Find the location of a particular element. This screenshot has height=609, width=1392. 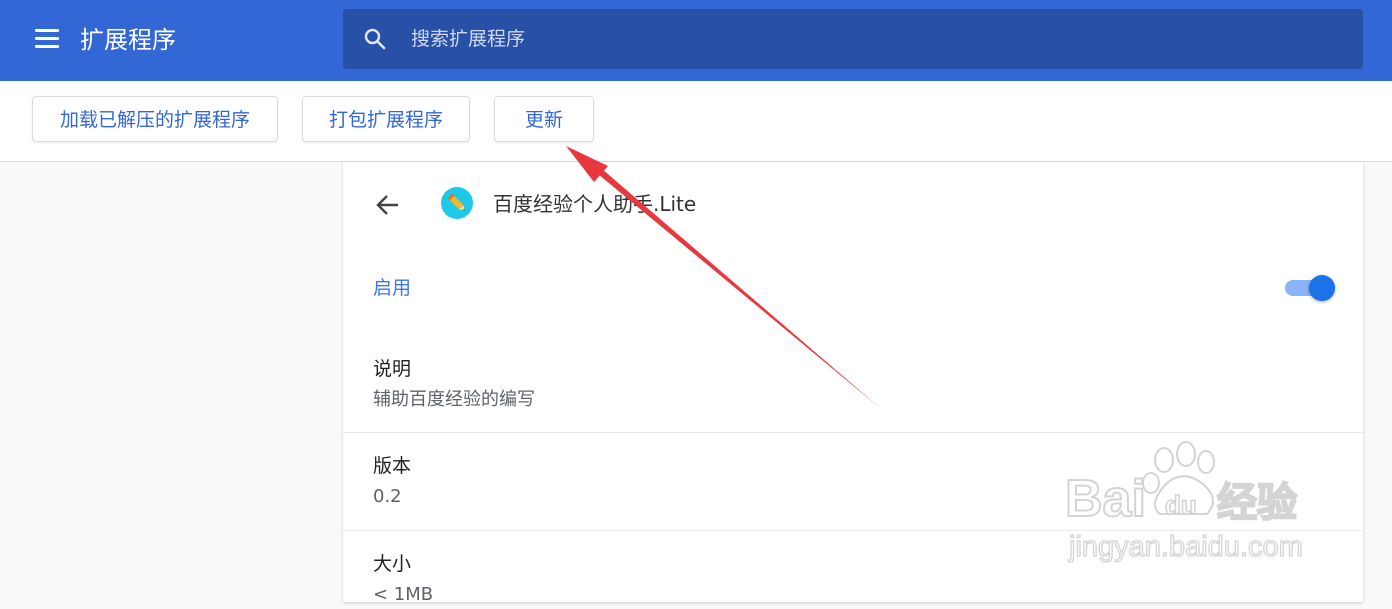

svg-text: Bai is located at coordinates (1105, 499).